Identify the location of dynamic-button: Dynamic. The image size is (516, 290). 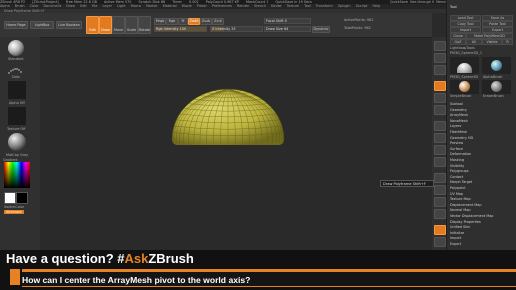
(321, 29).